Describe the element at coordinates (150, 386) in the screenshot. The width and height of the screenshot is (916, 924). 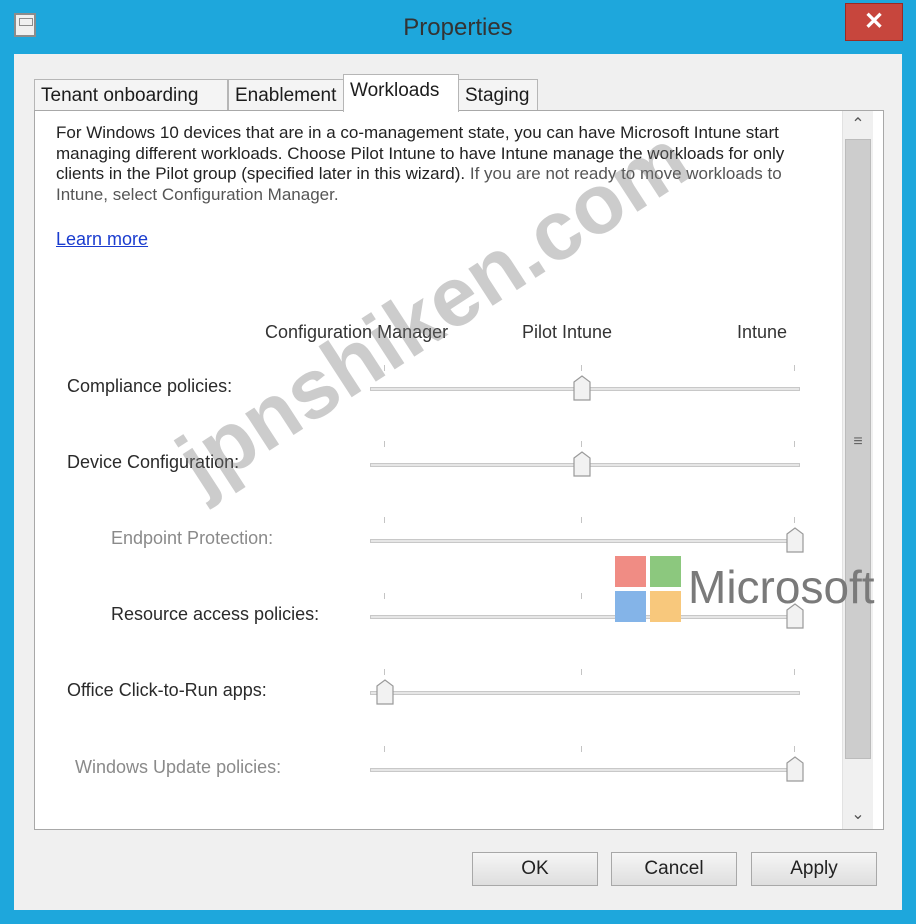
I see `workload-label: Compliance policies:` at that location.